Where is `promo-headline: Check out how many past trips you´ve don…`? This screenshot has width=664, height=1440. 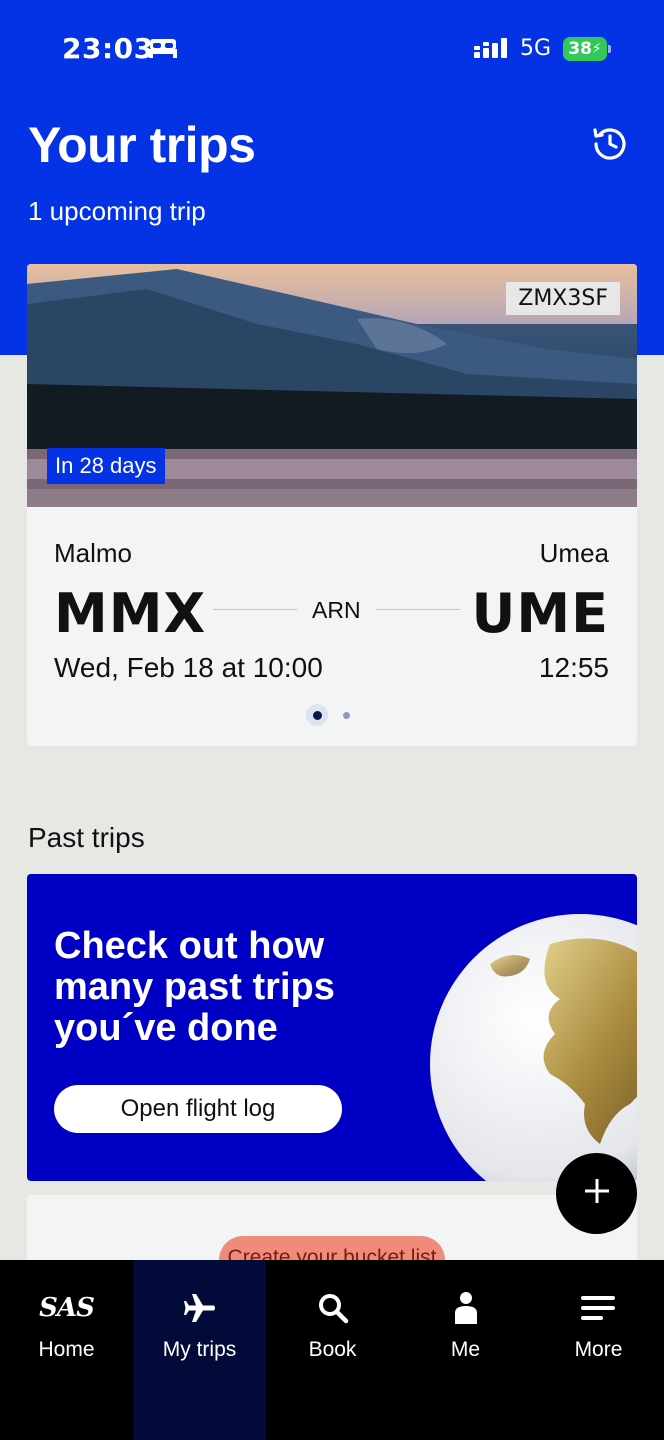
promo-headline: Check out how many past trips you´ve don… is located at coordinates (194, 987).